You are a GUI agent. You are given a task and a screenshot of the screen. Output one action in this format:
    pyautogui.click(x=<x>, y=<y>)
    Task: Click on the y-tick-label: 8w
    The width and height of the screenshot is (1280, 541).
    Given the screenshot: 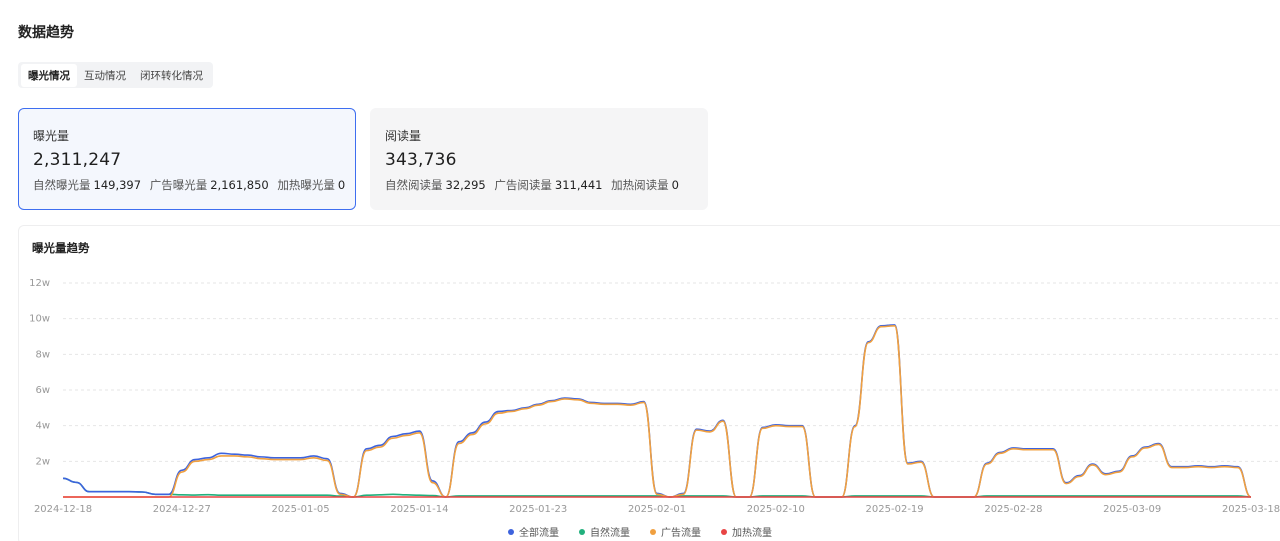 What is the action you would take?
    pyautogui.click(x=42, y=354)
    